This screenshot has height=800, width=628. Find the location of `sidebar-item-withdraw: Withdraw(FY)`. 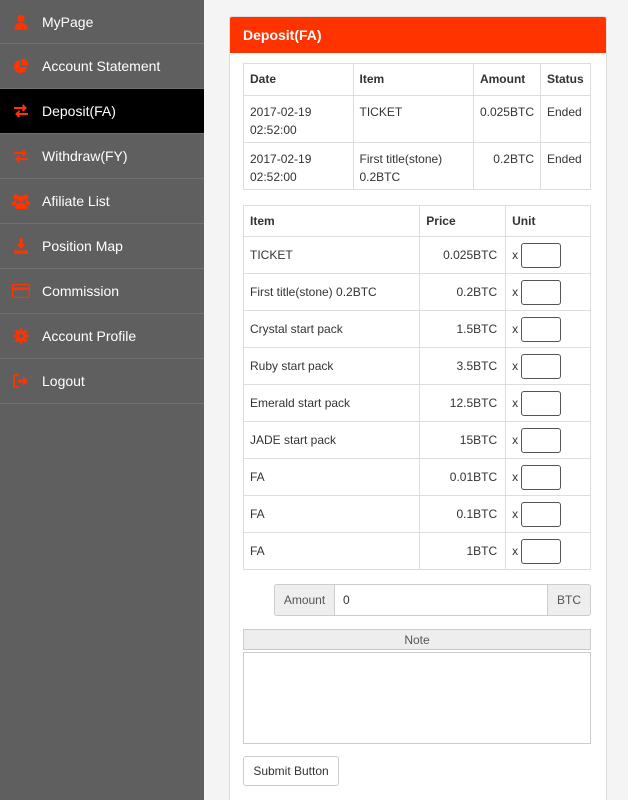

sidebar-item-withdraw: Withdraw(FY) is located at coordinates (102, 156).